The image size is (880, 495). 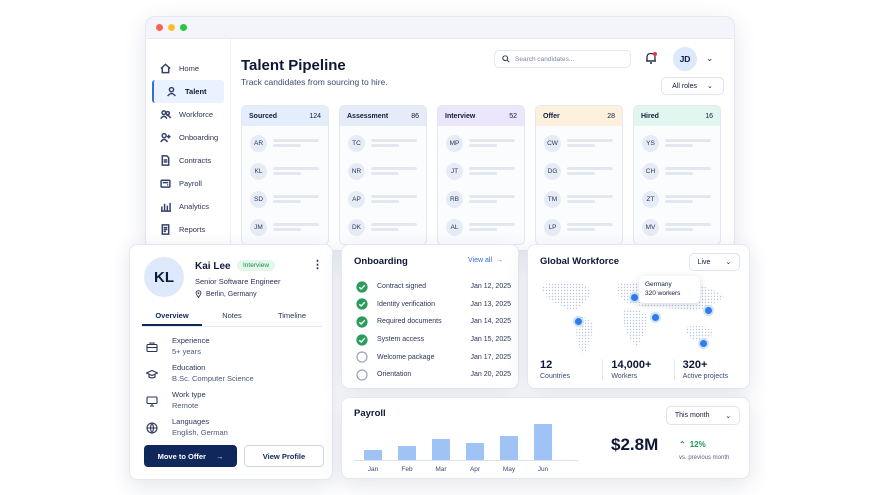 What do you see at coordinates (172, 317) in the screenshot?
I see `tab-overview: Overview` at bounding box center [172, 317].